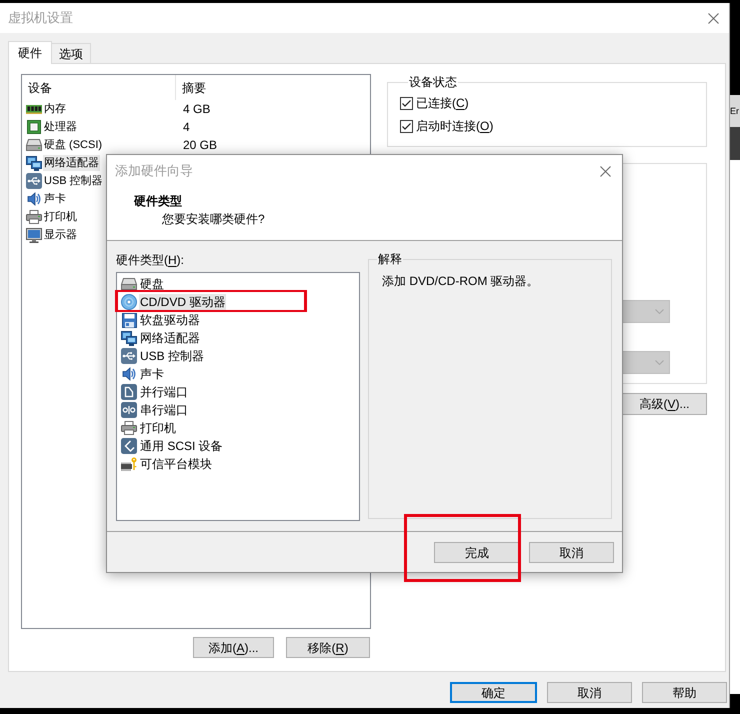 This screenshot has height=714, width=740. What do you see at coordinates (149, 428) in the screenshot?
I see `hardware-type-item: 打印机` at bounding box center [149, 428].